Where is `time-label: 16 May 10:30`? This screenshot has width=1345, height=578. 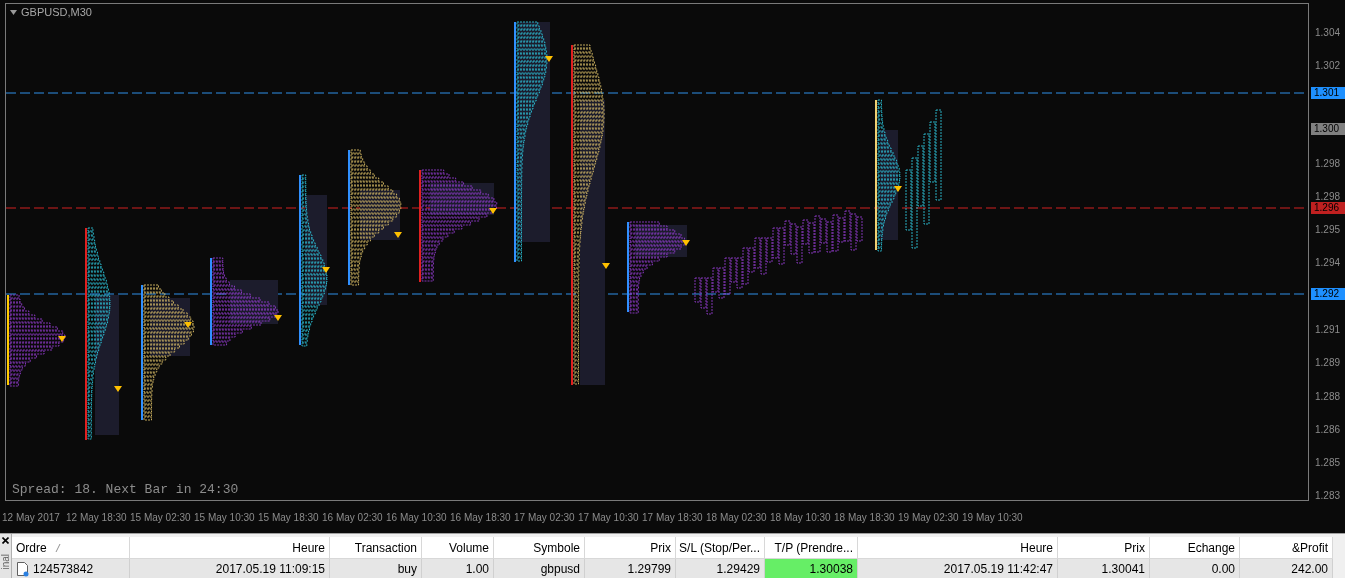
time-label: 16 May 10:30 is located at coordinates (417, 518).